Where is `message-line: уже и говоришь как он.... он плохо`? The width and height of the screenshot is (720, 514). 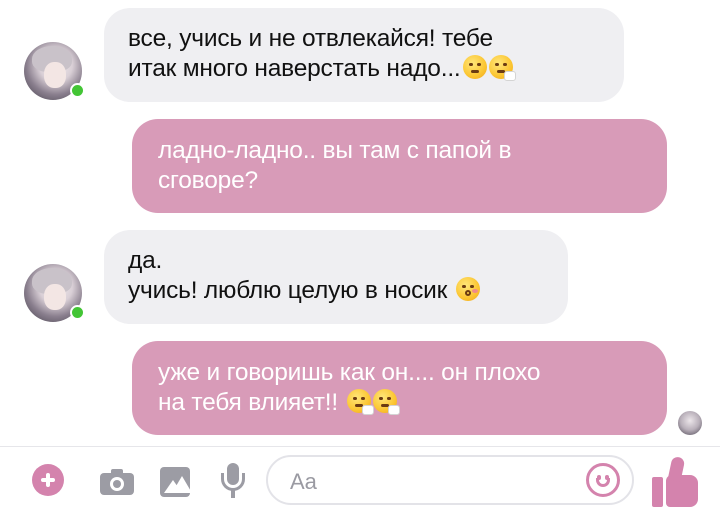 message-line: уже и говоришь как он.... он плохо is located at coordinates (349, 372).